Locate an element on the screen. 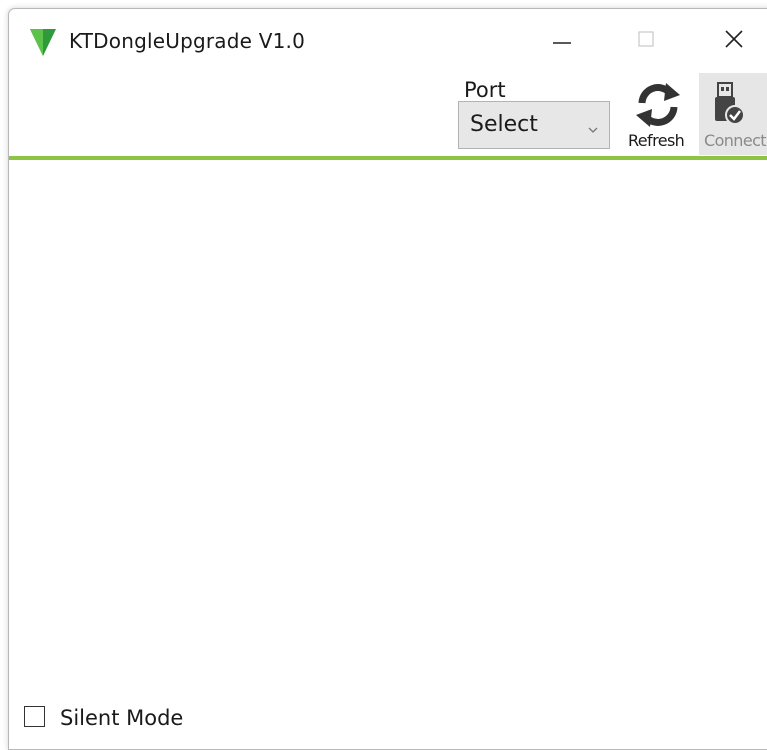 The width and height of the screenshot is (767, 750). connect-button: Connect is located at coordinates (733, 114).